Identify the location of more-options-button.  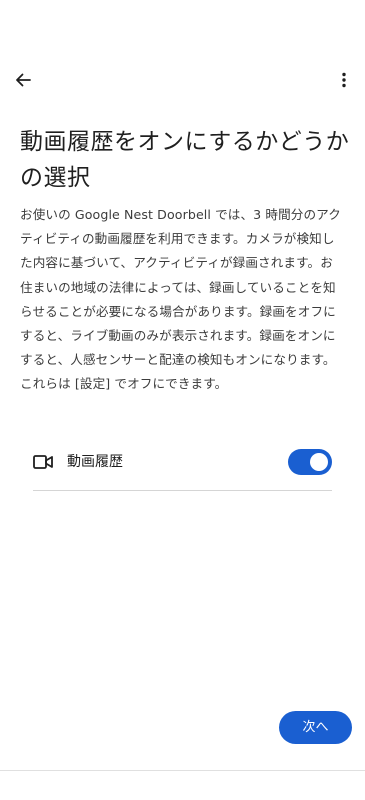
(344, 80).